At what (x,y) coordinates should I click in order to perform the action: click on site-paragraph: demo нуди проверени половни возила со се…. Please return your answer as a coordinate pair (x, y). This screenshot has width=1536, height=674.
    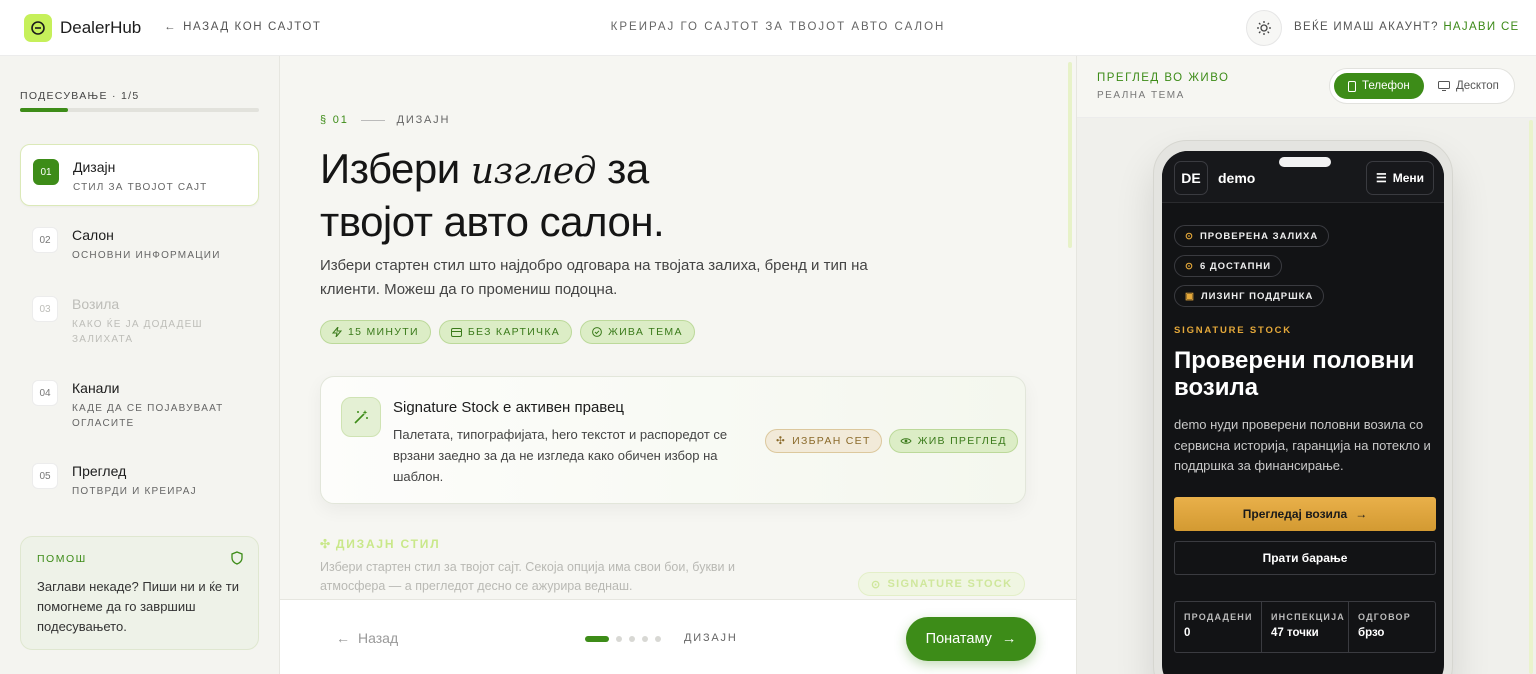
    Looking at the image, I should click on (1302, 445).